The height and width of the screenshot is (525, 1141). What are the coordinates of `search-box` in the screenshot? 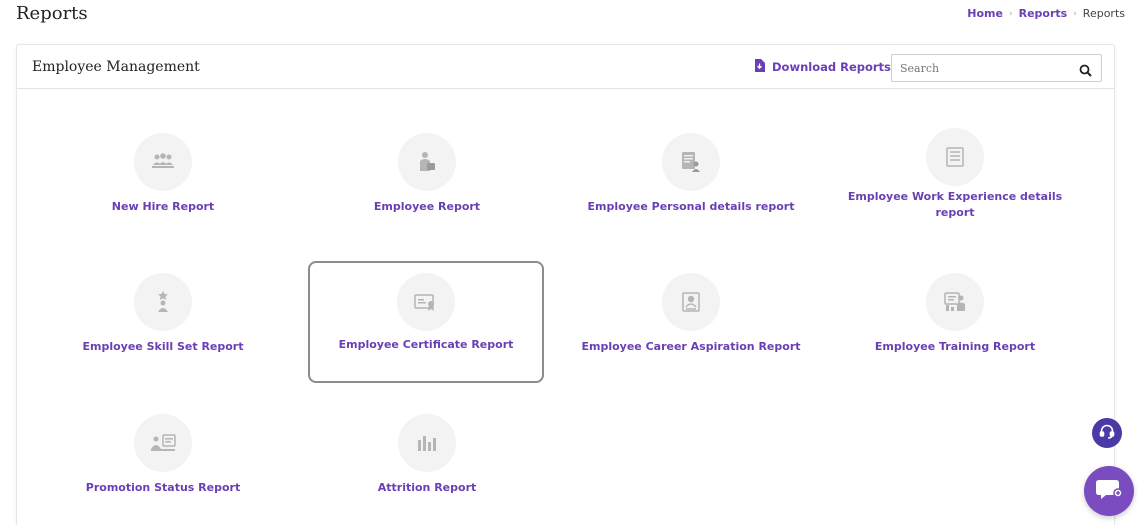 It's located at (996, 68).